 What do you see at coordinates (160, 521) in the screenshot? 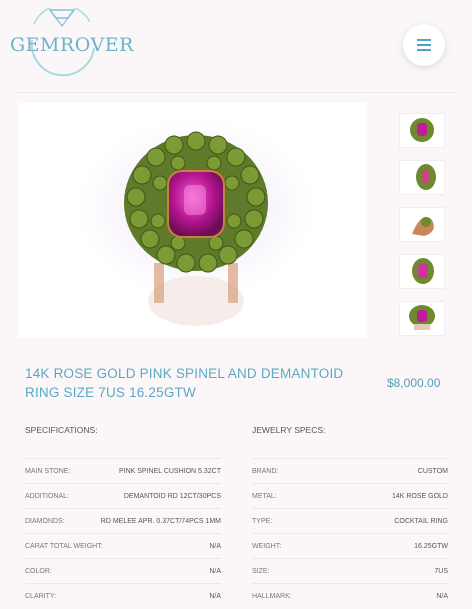
I see `spec-value: RD MELEE APR. 0.37CT/74PCS 1MM` at bounding box center [160, 521].